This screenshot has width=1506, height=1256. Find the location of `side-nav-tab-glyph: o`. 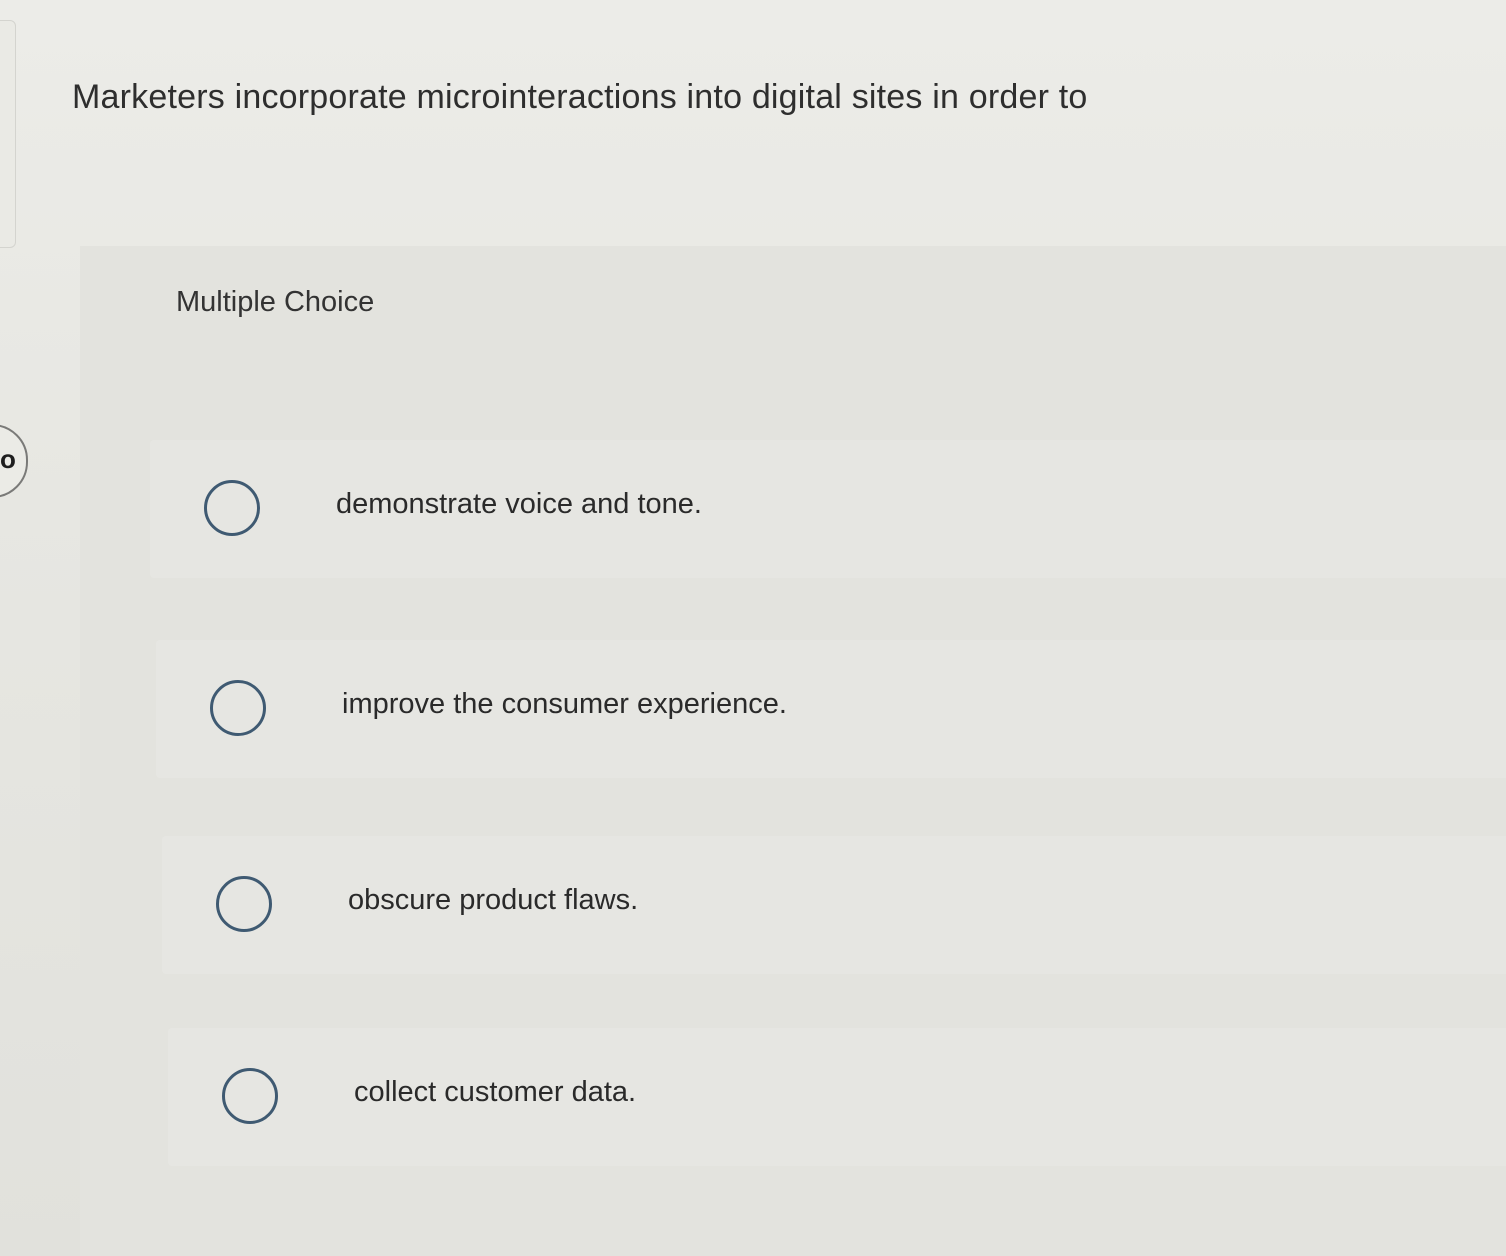

side-nav-tab-glyph: o is located at coordinates (8, 459).